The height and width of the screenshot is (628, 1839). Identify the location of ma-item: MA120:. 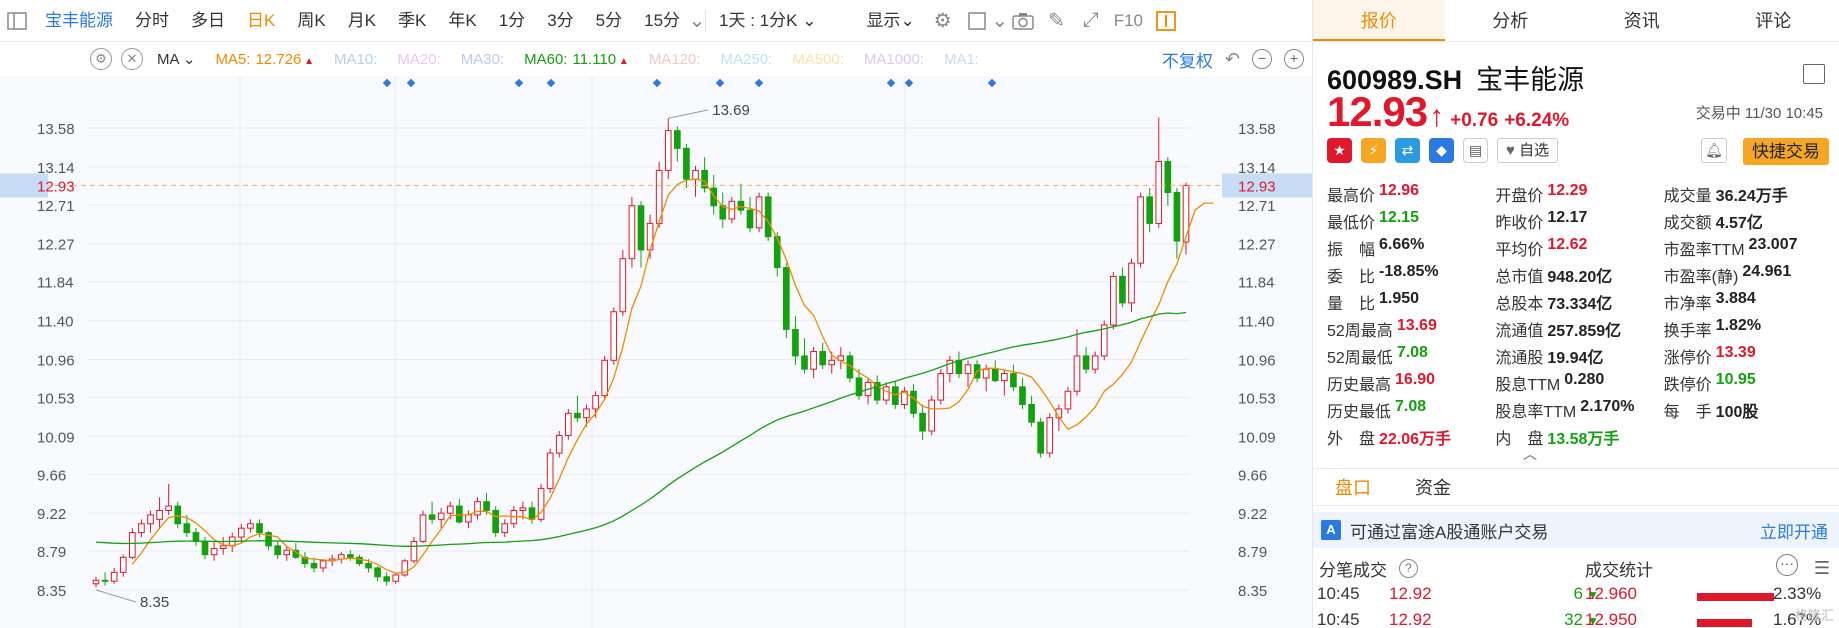
(675, 59).